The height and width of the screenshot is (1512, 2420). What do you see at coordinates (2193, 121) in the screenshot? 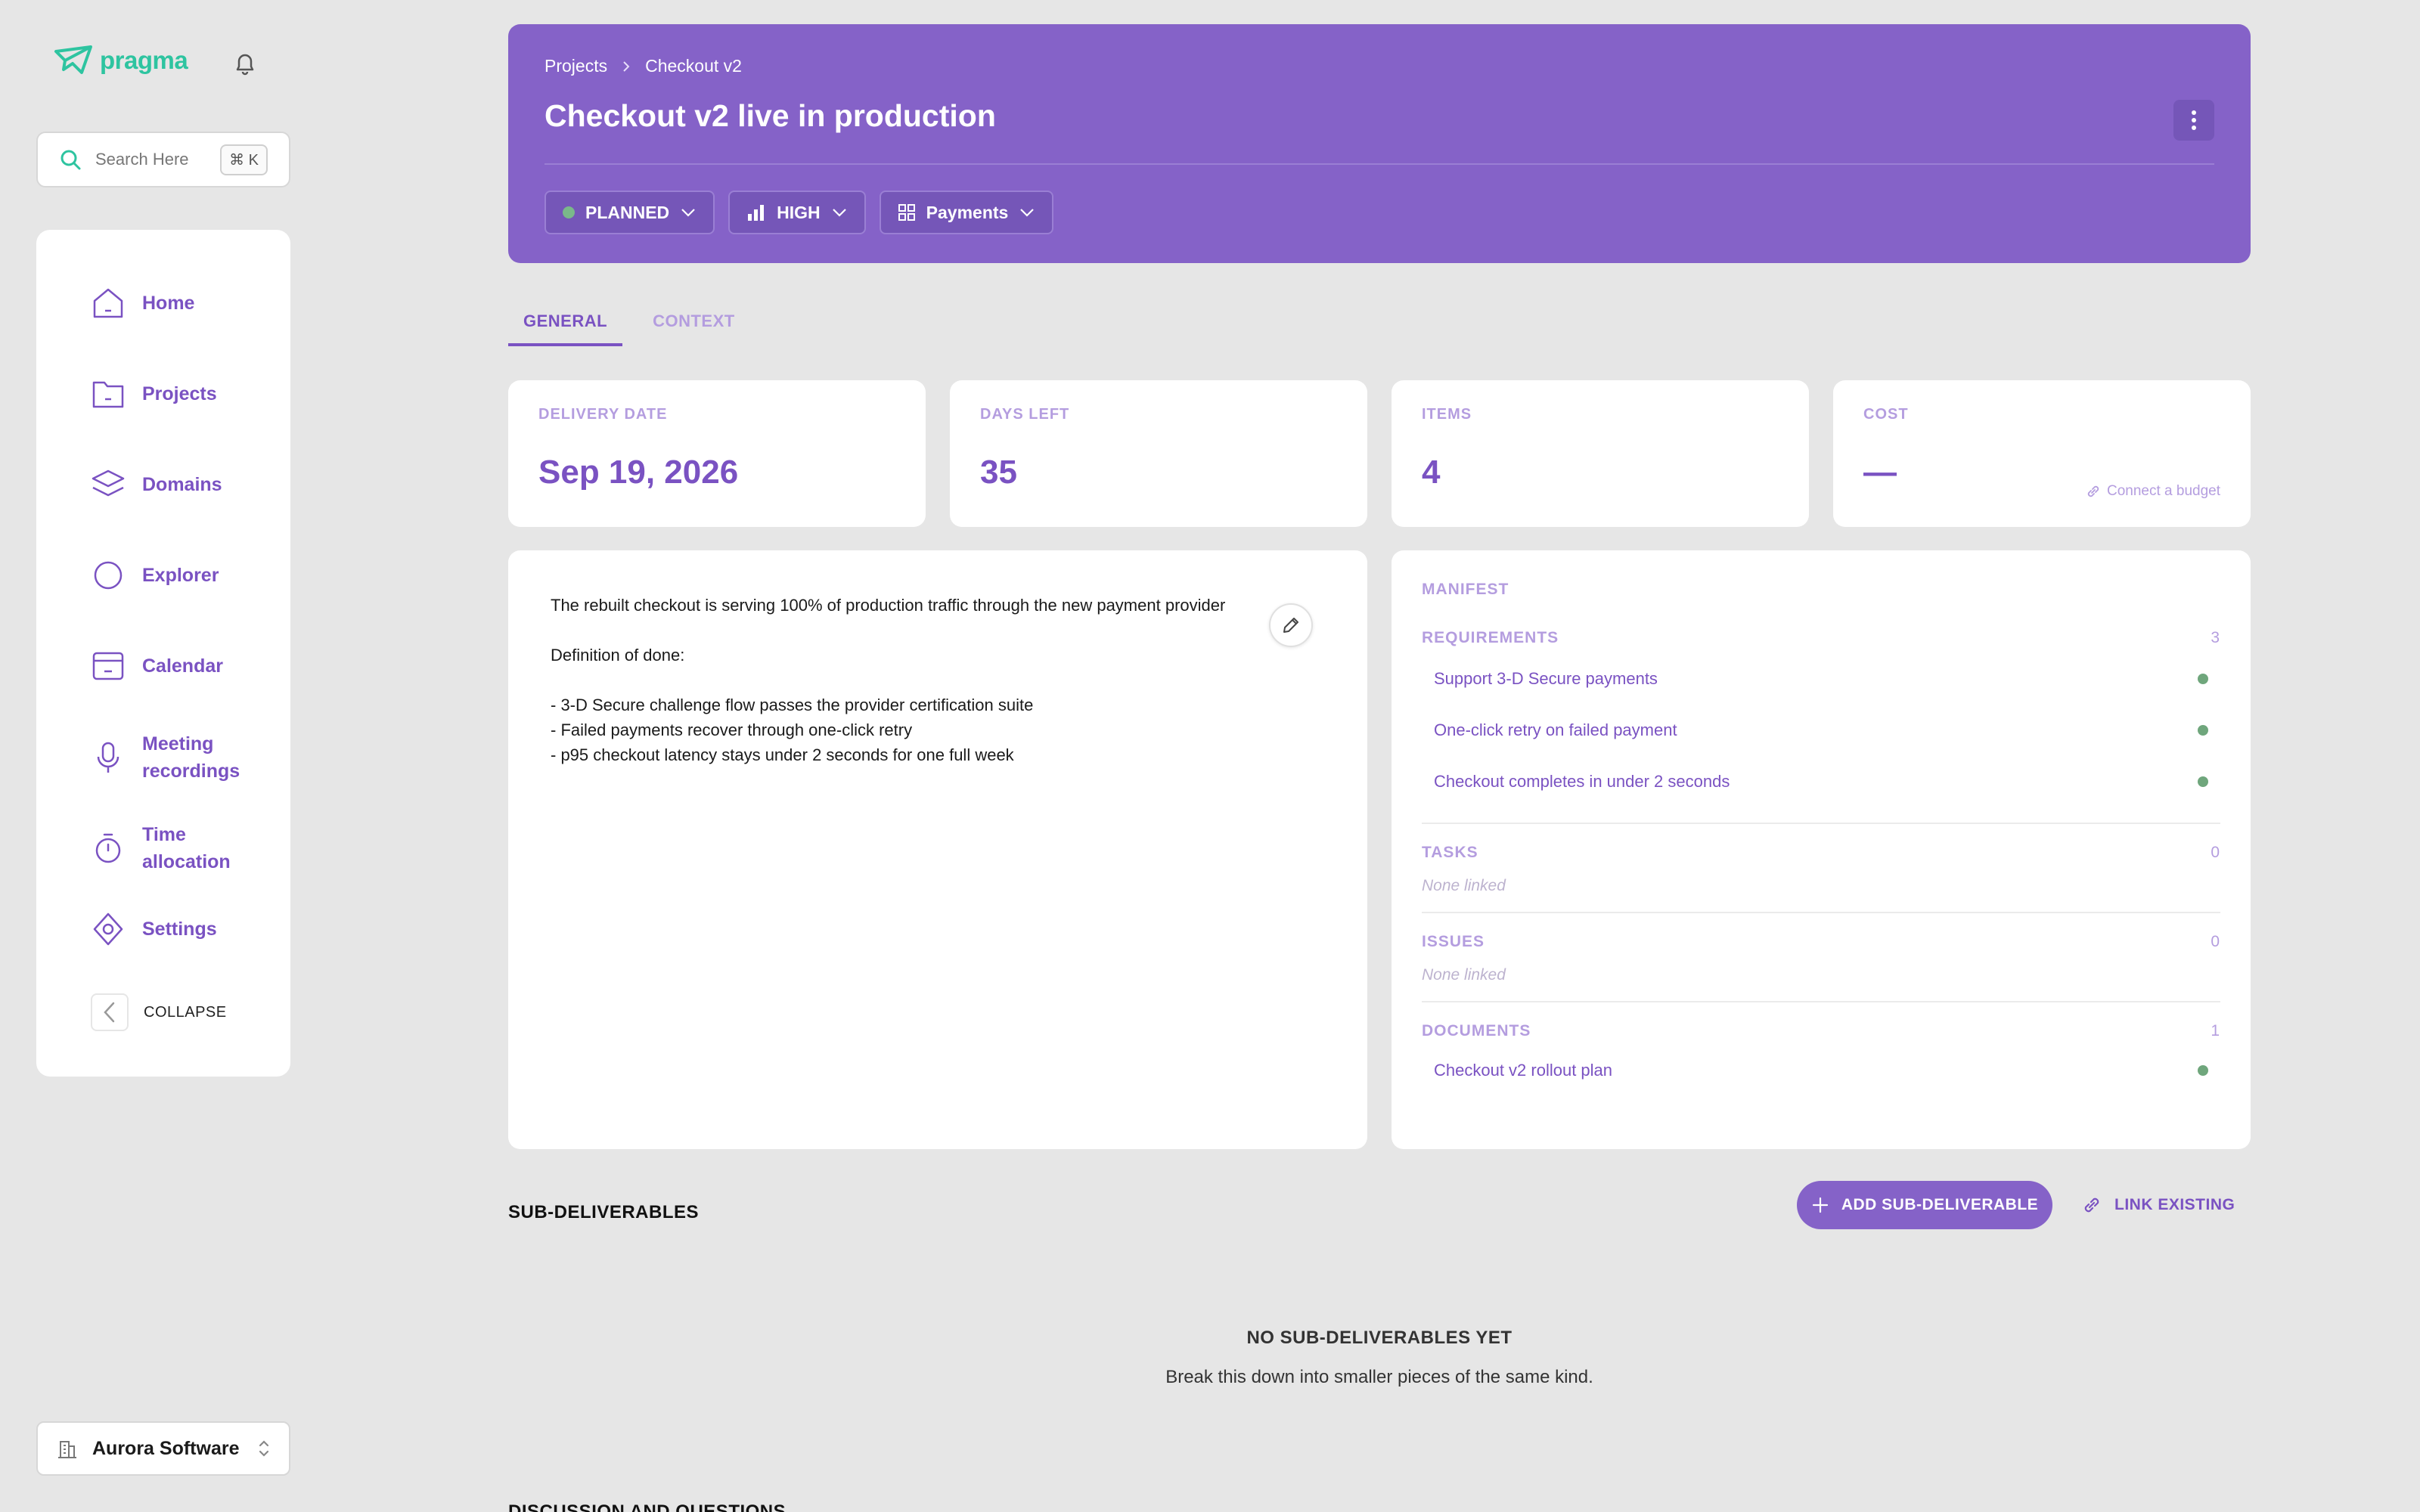
I see `more-options-button` at bounding box center [2193, 121].